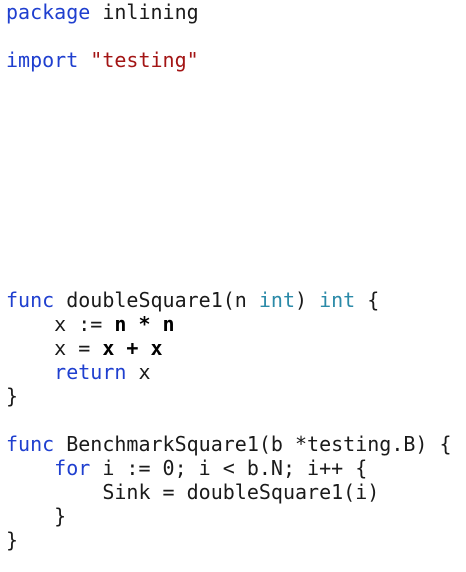 Image resolution: width=466 pixels, height=572 pixels. I want to click on param-type: int, so click(276, 300).